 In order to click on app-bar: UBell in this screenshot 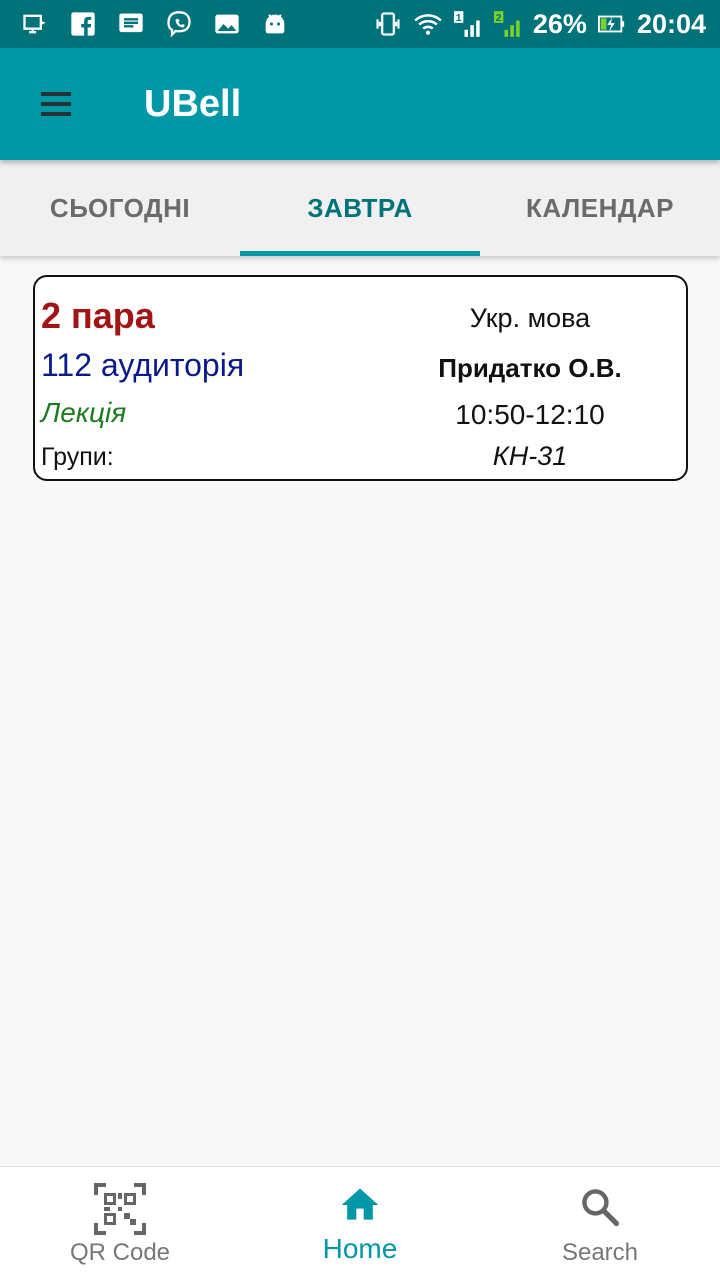, I will do `click(360, 104)`.